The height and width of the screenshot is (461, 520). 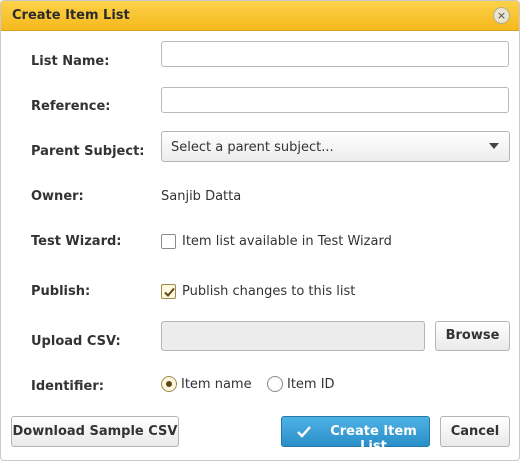 What do you see at coordinates (268, 291) in the screenshot?
I see `publish-option-label: Publish changes to this list` at bounding box center [268, 291].